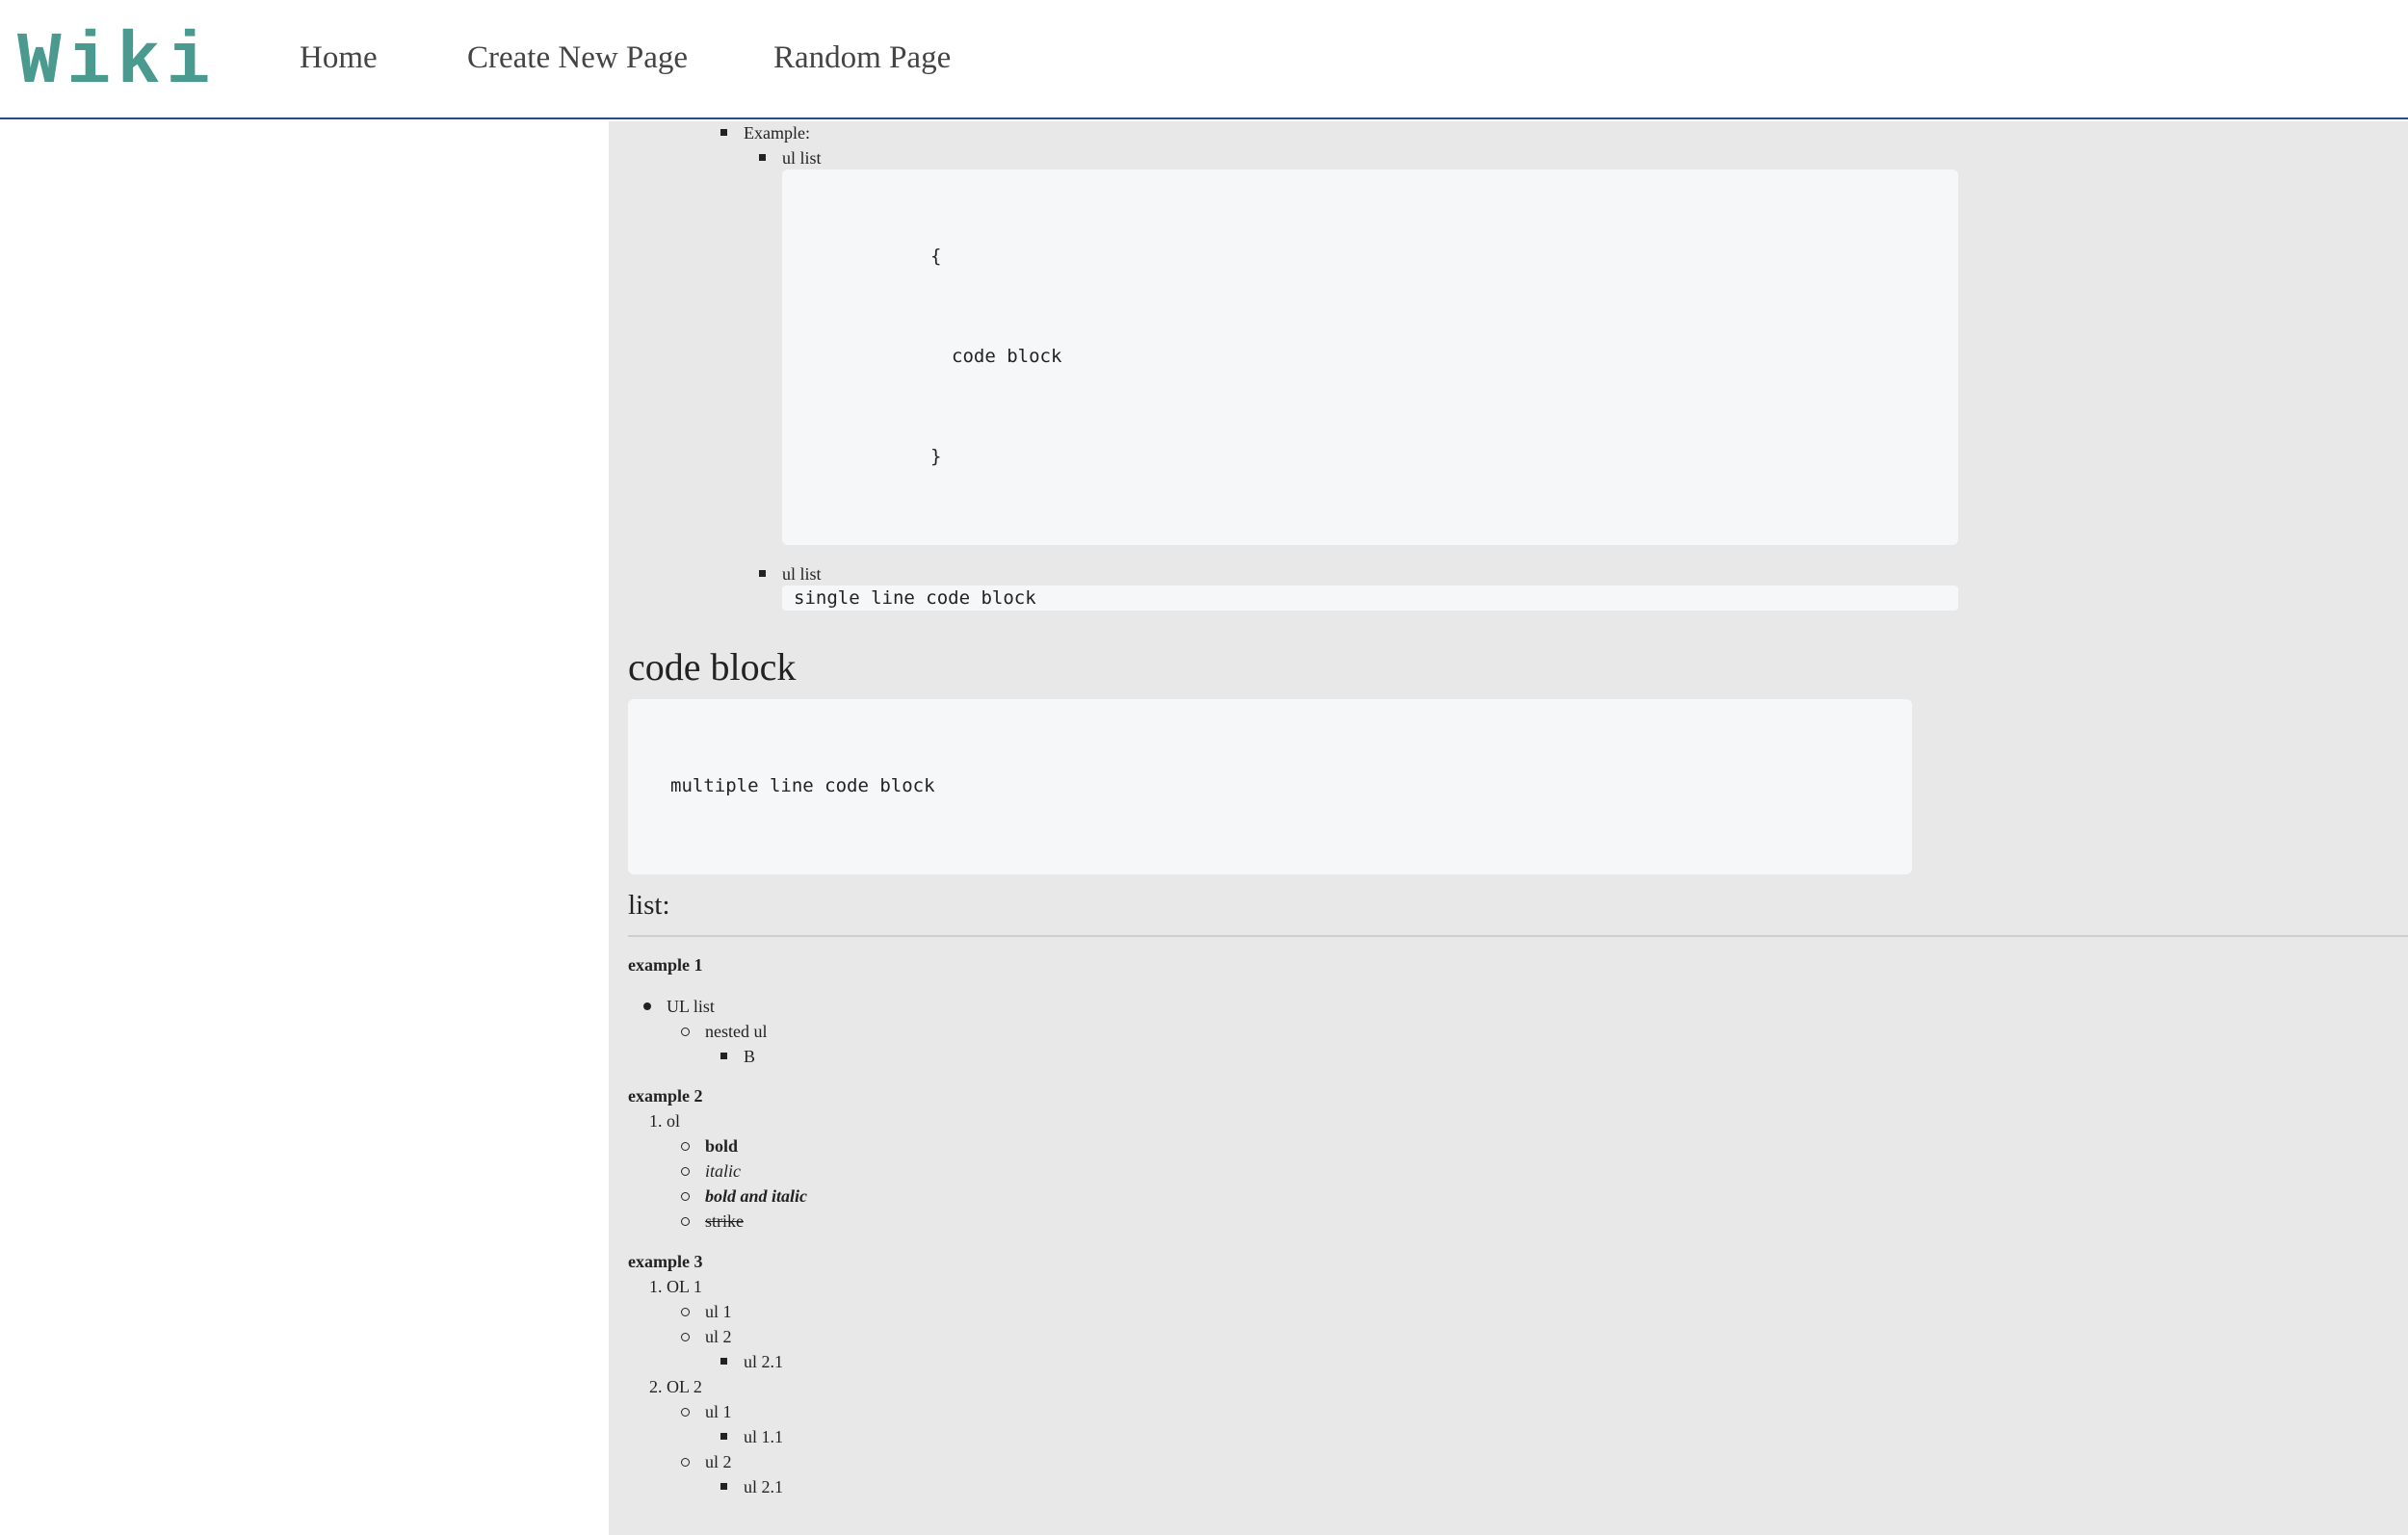  I want to click on code-line: {, so click(936, 256).